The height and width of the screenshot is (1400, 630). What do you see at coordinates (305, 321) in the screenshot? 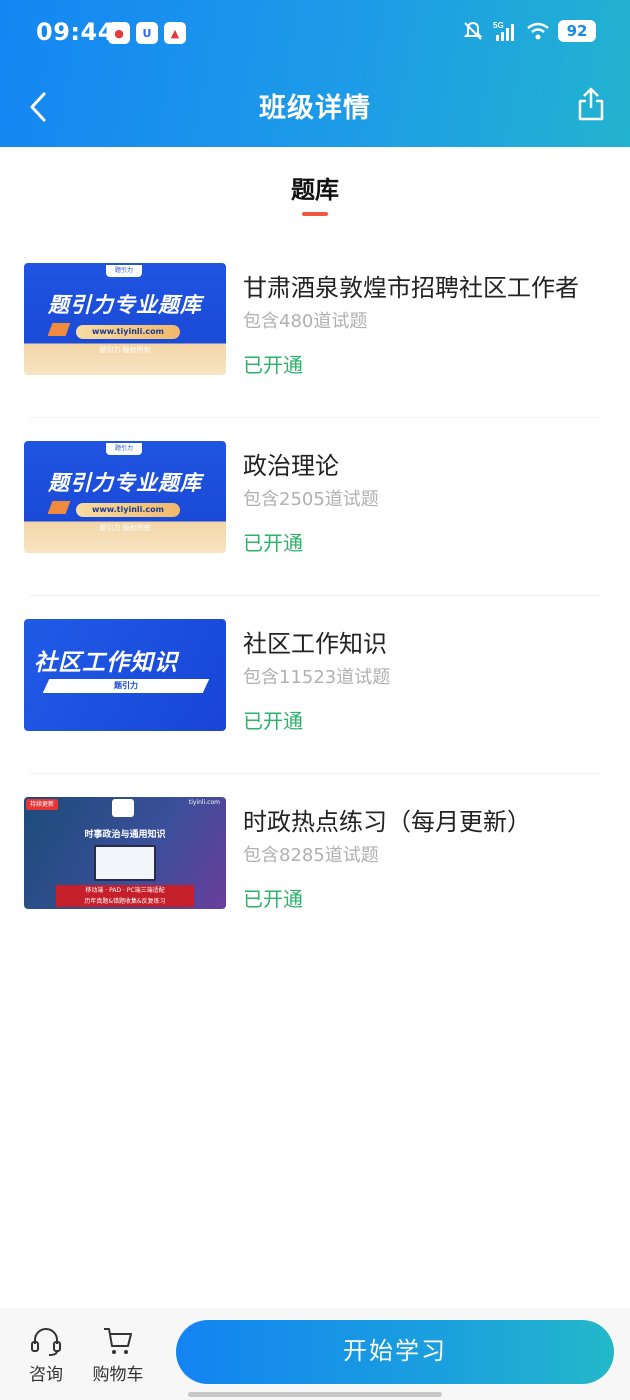
I see `item-count: 包含480道试题` at bounding box center [305, 321].